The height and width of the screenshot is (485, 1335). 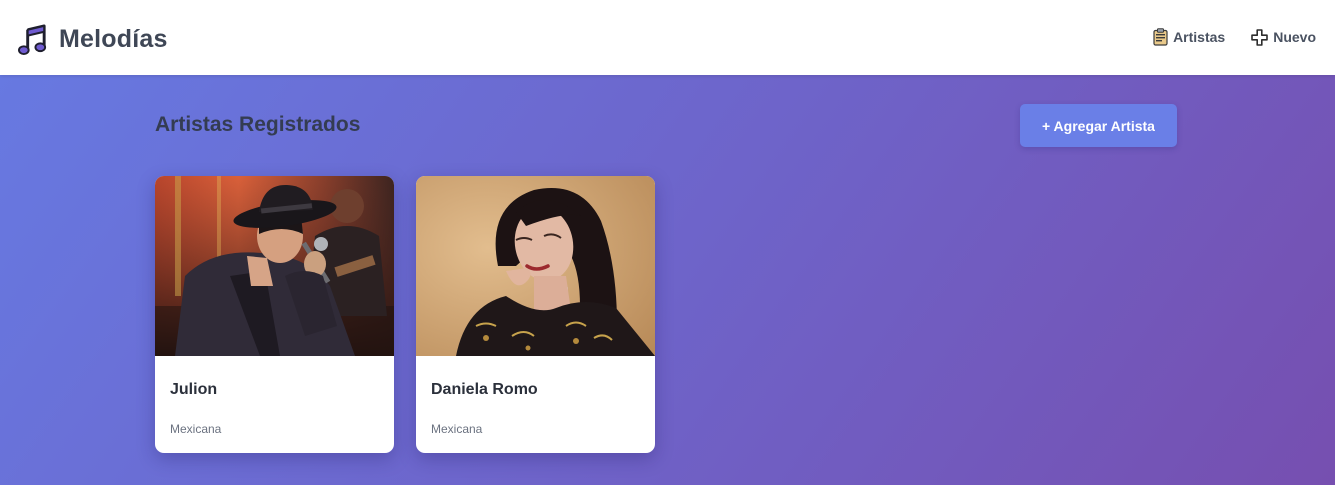 I want to click on page-title: Artistas Registrados, so click(x=258, y=124).